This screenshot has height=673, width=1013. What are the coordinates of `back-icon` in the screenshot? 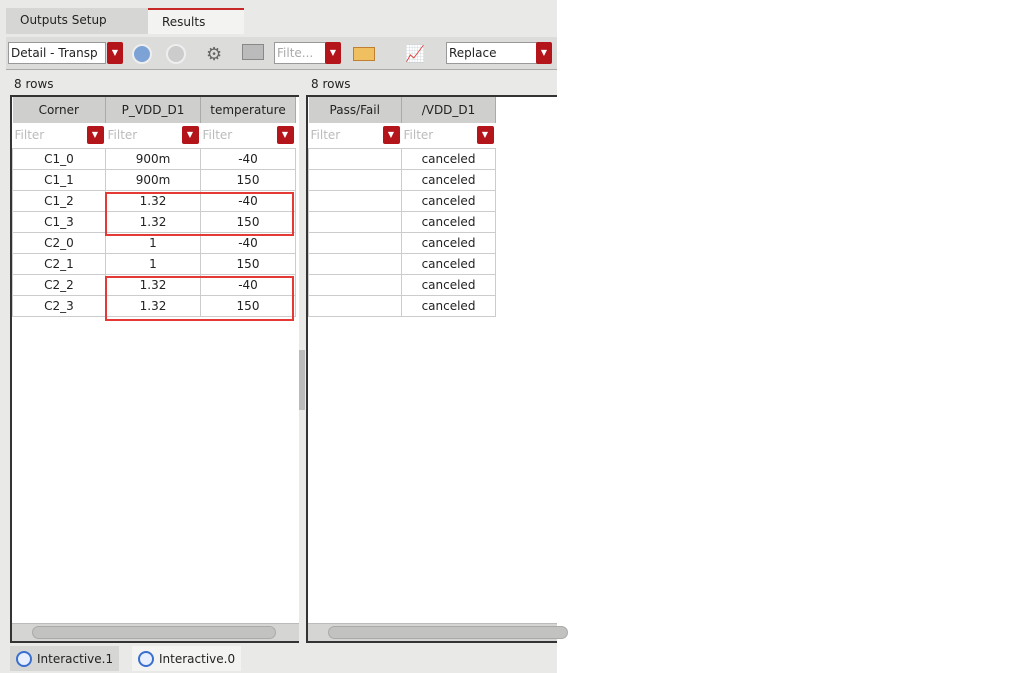 It's located at (142, 54).